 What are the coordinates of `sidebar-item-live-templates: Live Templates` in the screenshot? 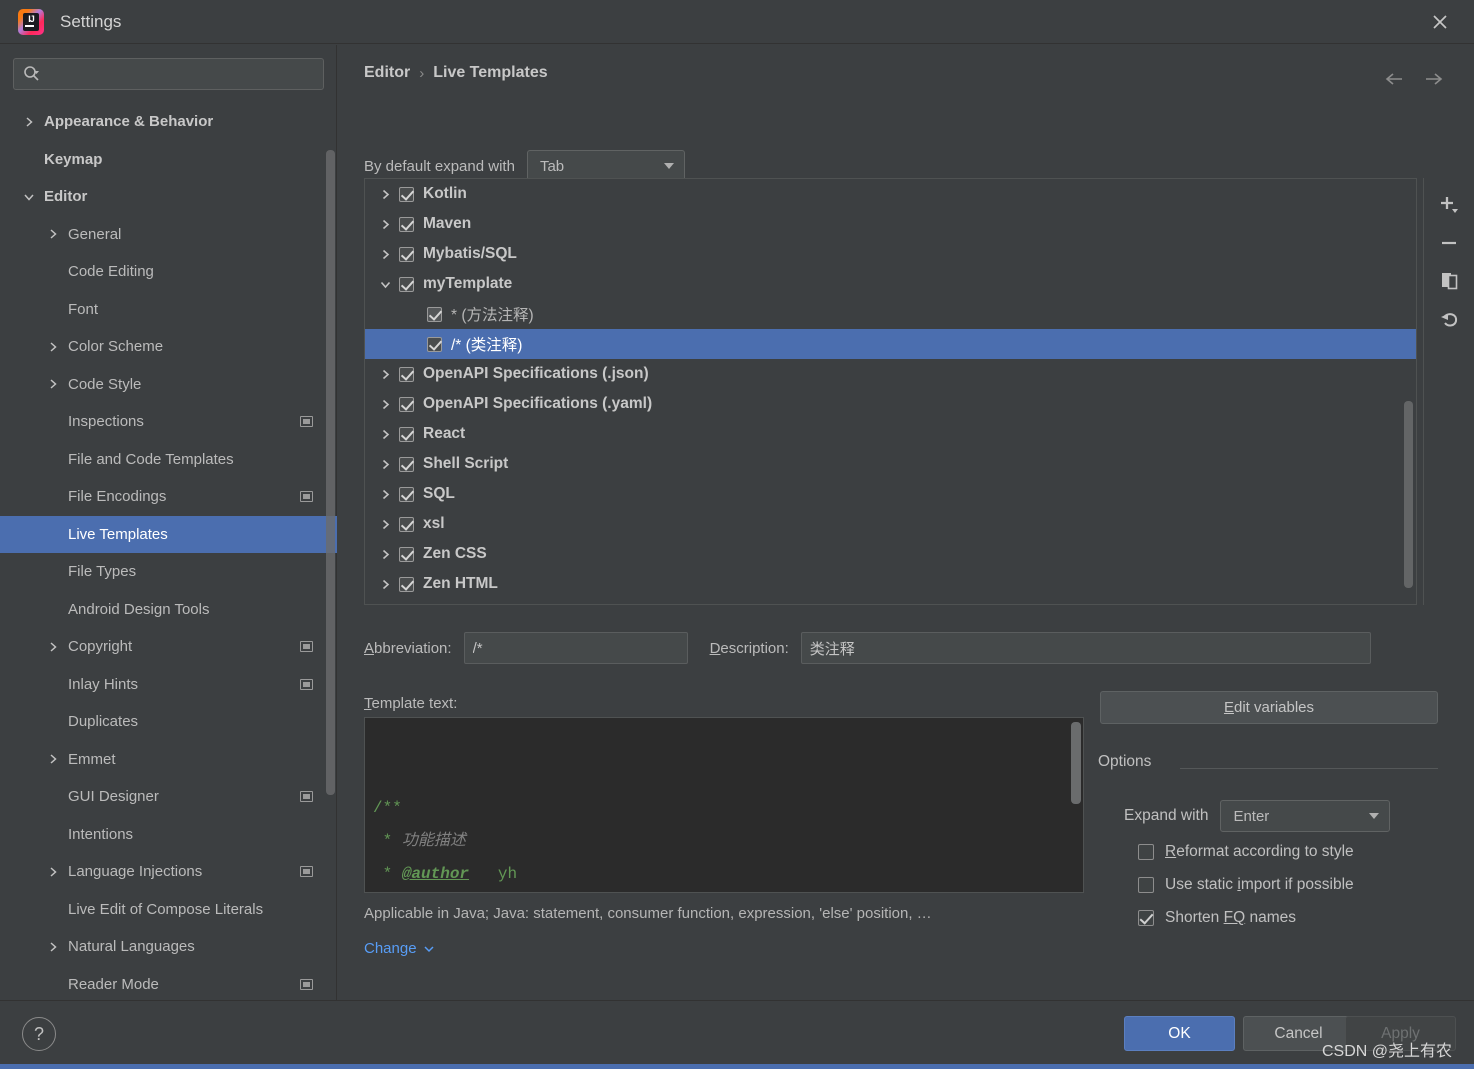 It's located at (168, 534).